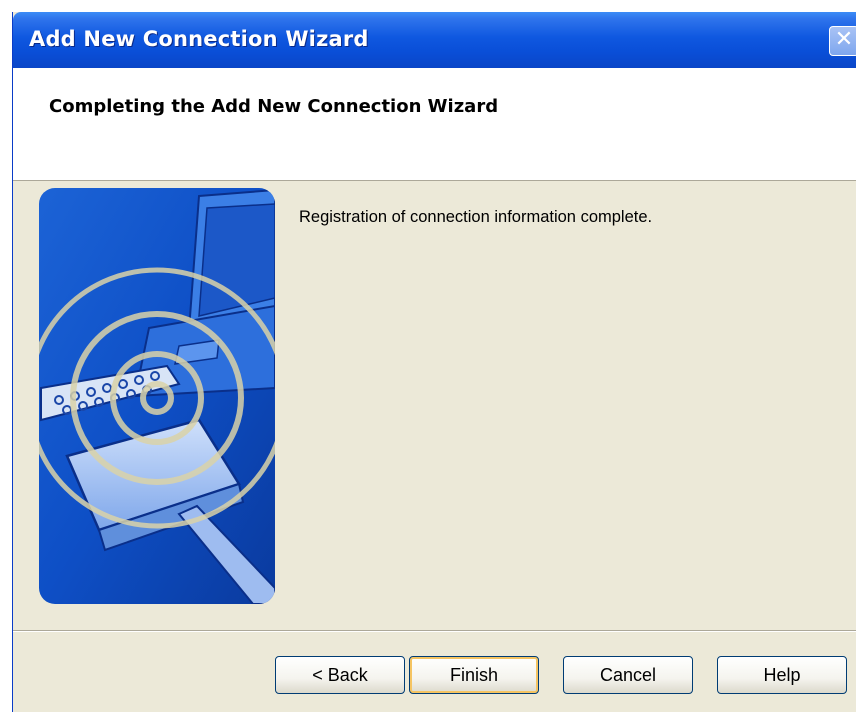  Describe the element at coordinates (474, 675) in the screenshot. I see `finish-button: Finish` at that location.